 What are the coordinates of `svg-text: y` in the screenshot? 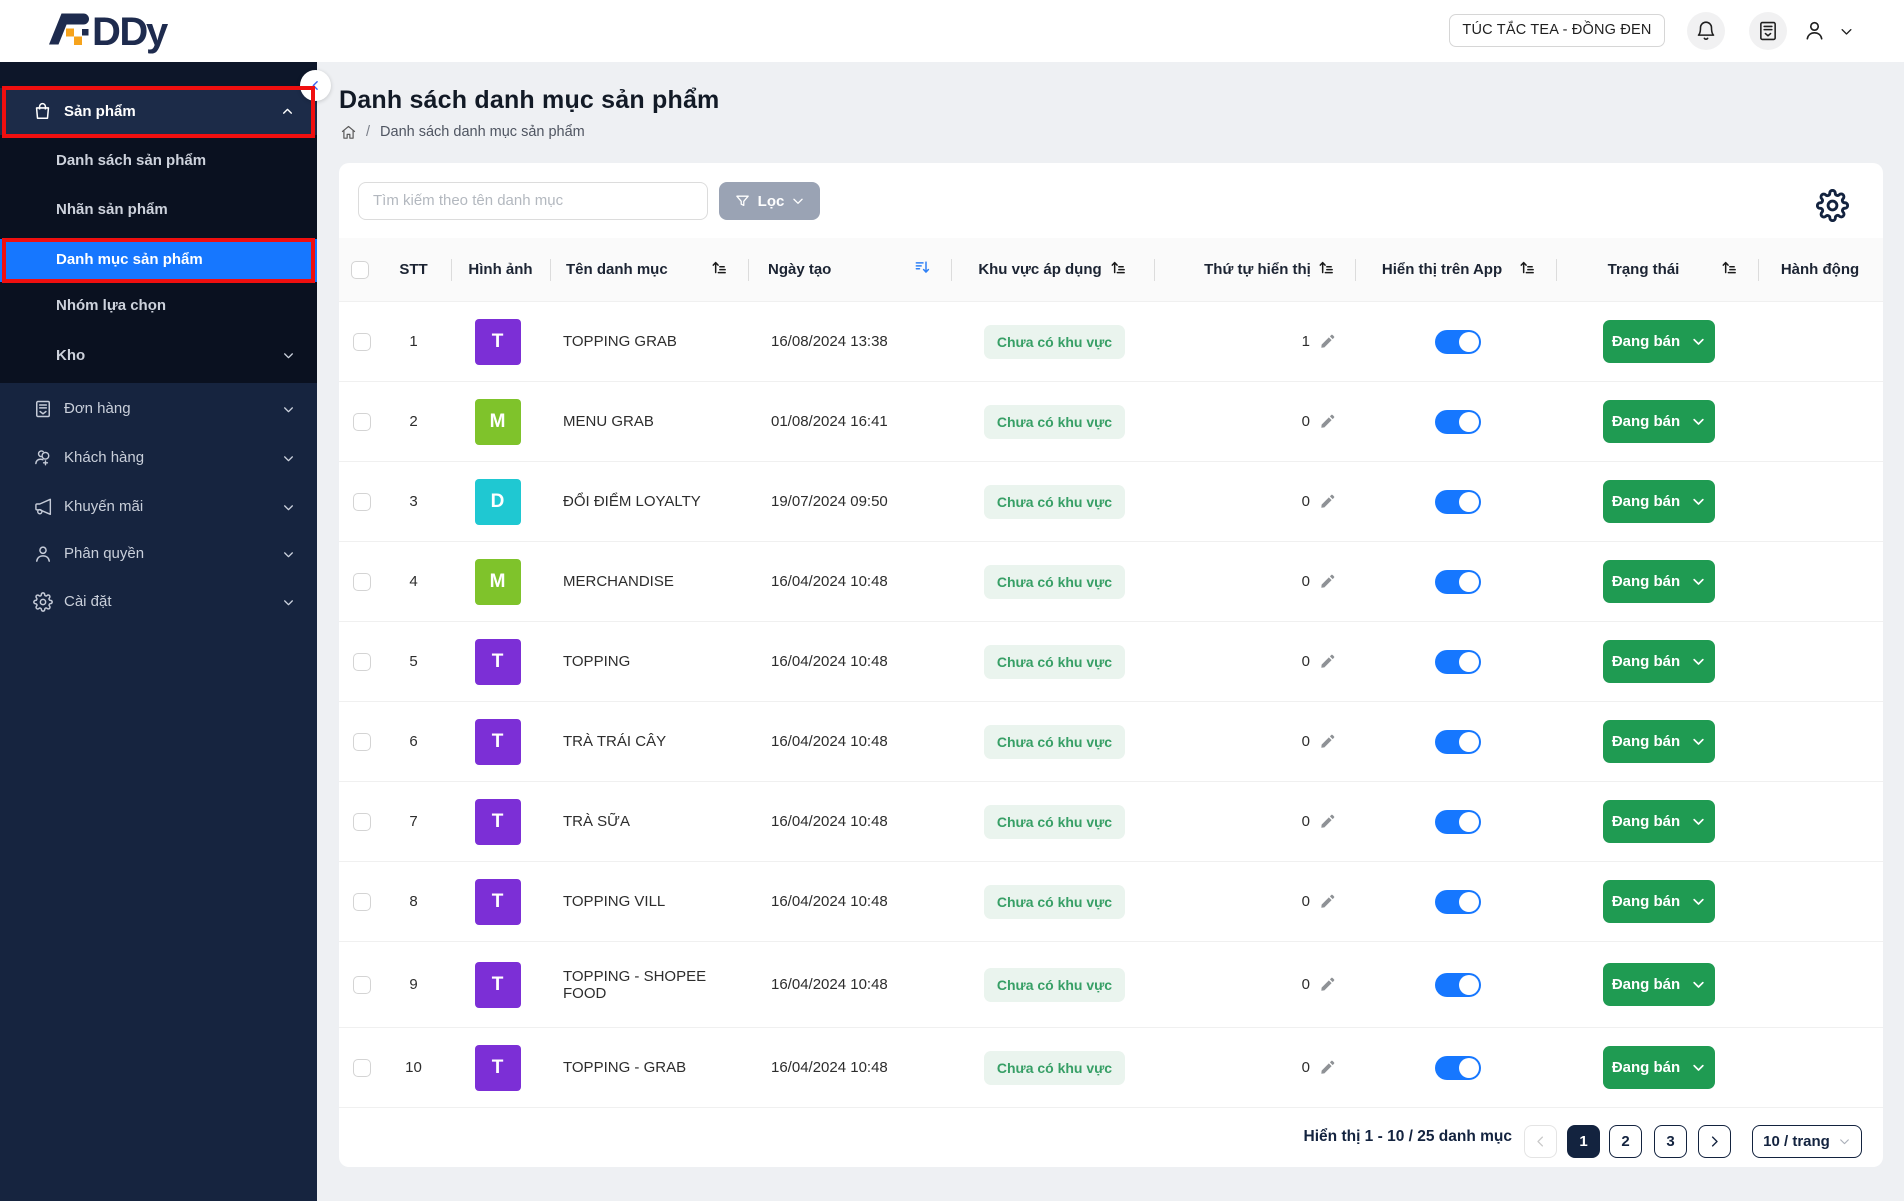 It's located at (157, 32).